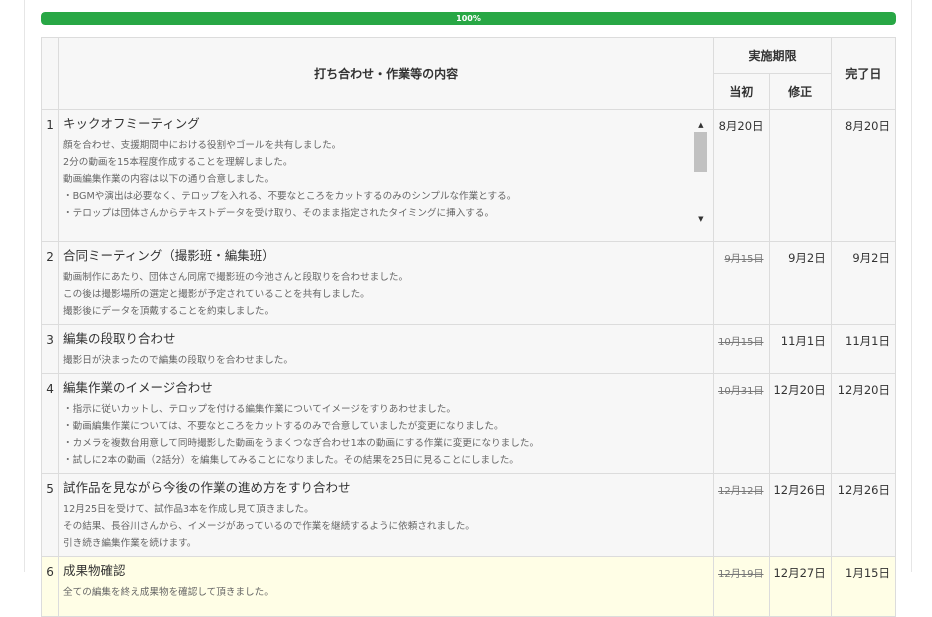 The image size is (932, 617). What do you see at coordinates (169, 179) in the screenshot?
I see `desc-line: 動画編集作業の内容は以下の通り合意しました。` at bounding box center [169, 179].